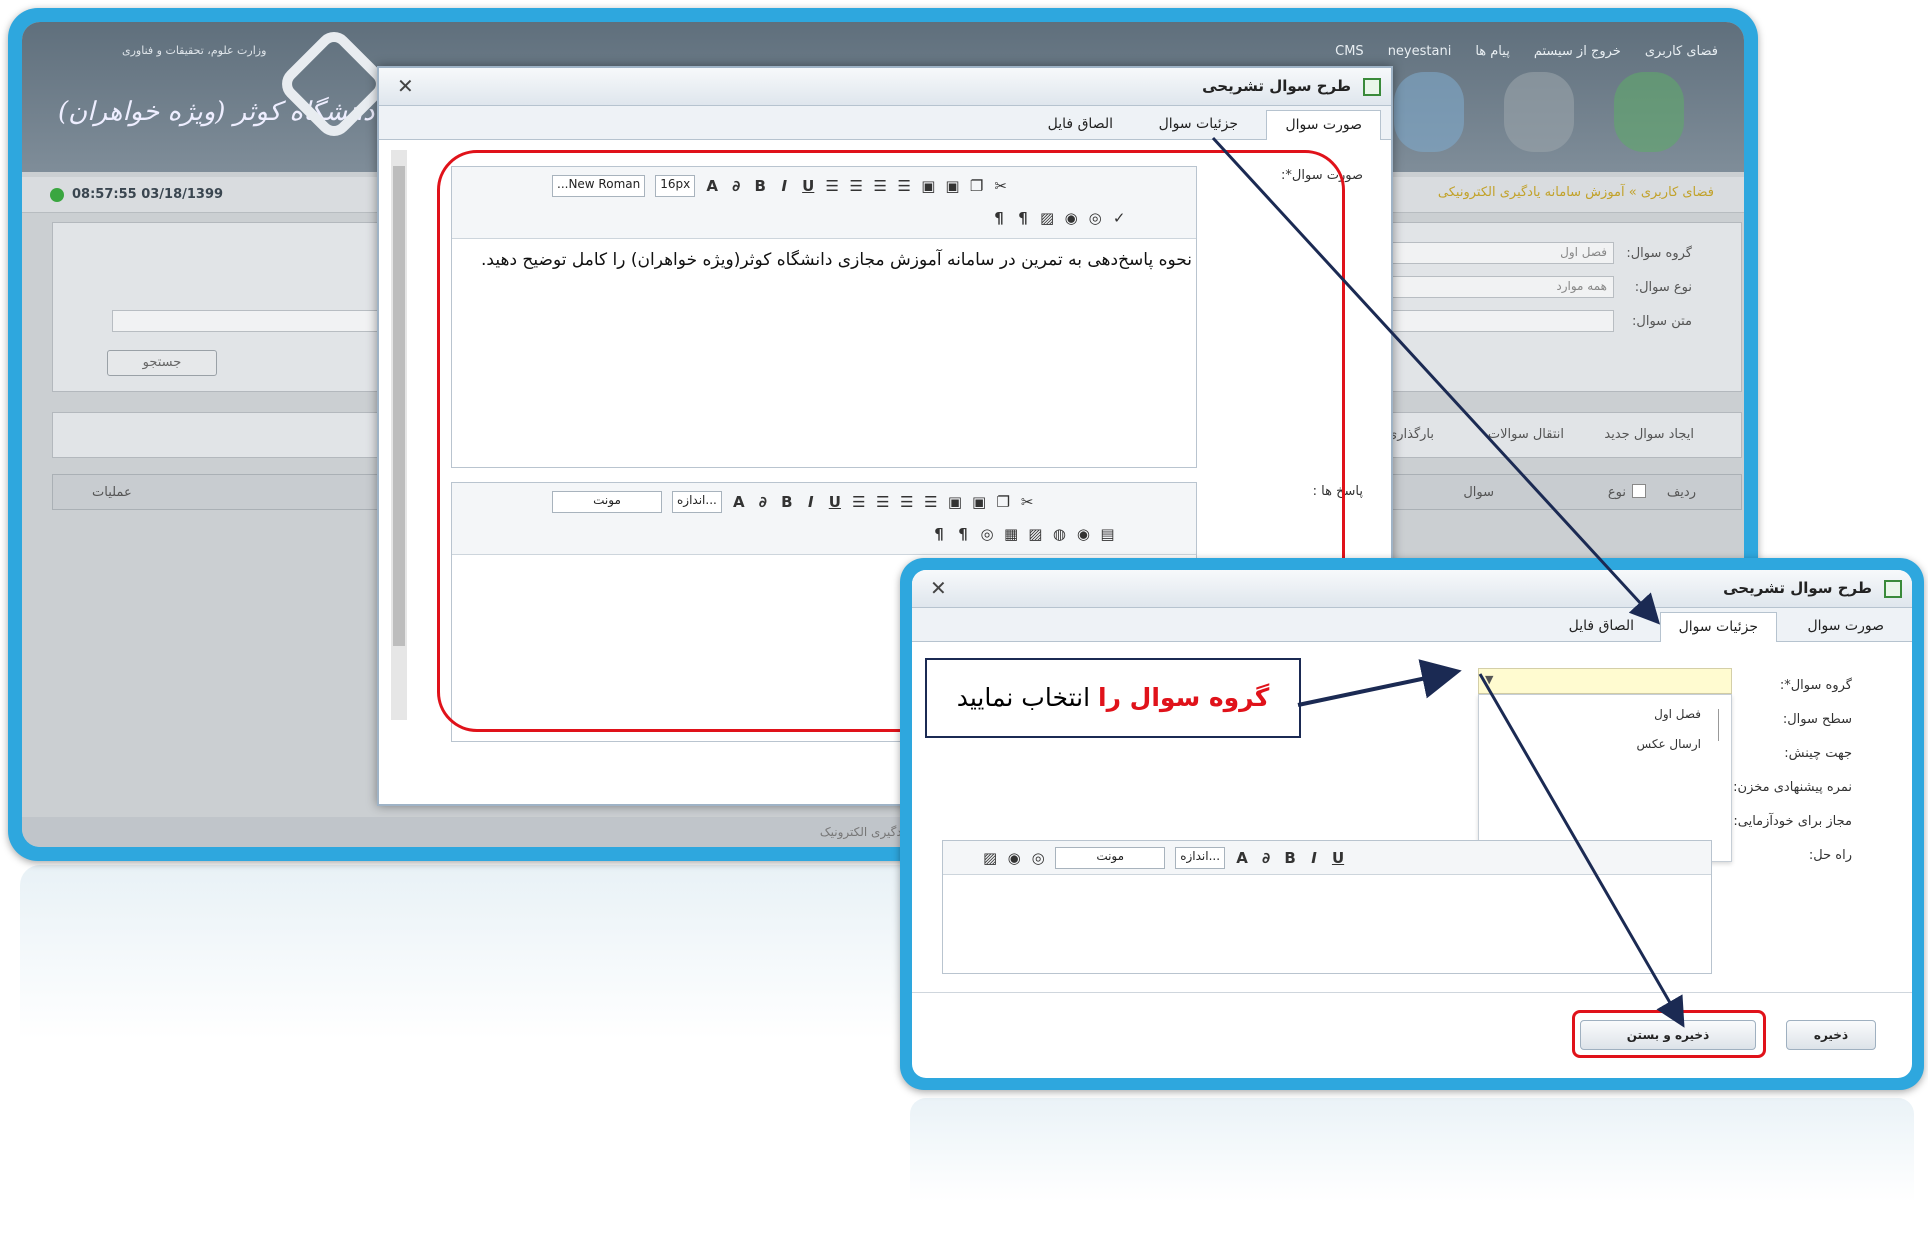  I want to click on arrow-to-group-select, so click(1379, 683).